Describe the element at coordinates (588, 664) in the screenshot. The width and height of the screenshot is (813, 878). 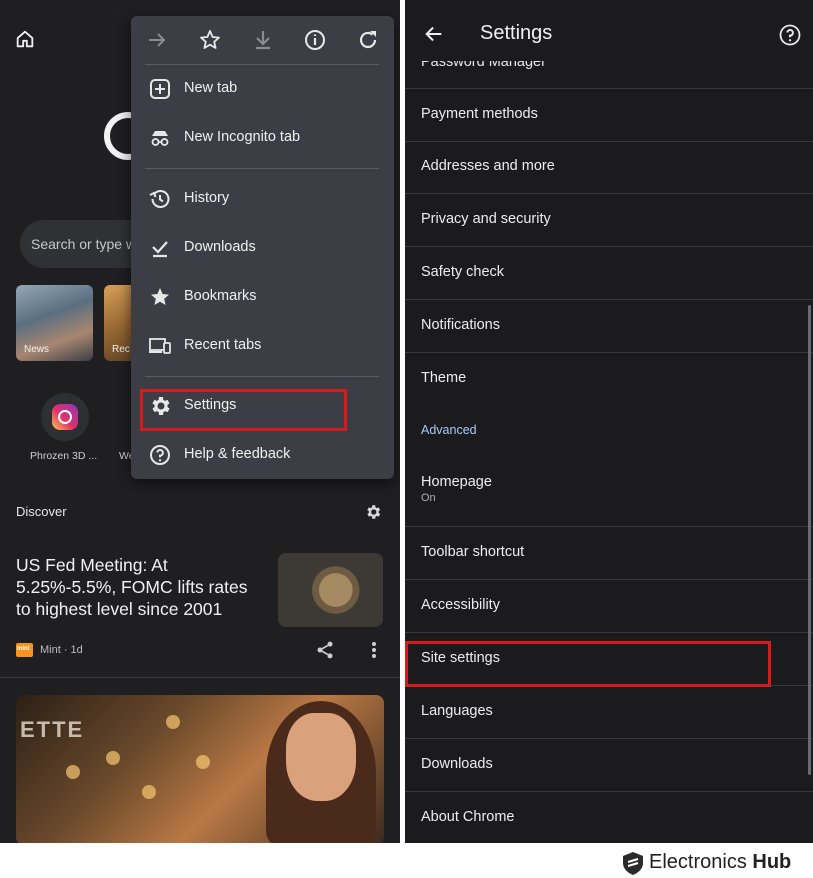
I see `site-settings-highlight-box` at that location.